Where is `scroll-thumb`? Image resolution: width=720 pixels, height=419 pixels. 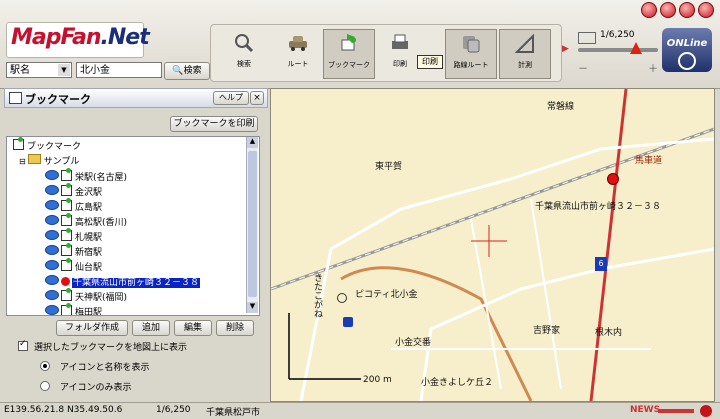
scroll-thumb is located at coordinates (252, 224).